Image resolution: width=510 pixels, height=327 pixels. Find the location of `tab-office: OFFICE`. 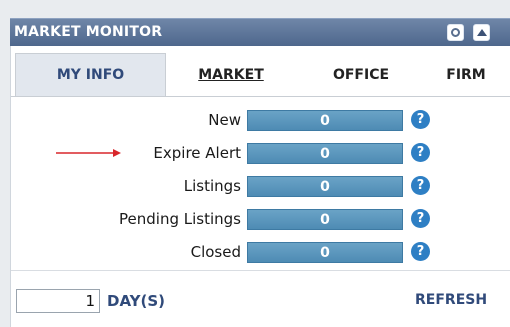

tab-office: OFFICE is located at coordinates (361, 74).